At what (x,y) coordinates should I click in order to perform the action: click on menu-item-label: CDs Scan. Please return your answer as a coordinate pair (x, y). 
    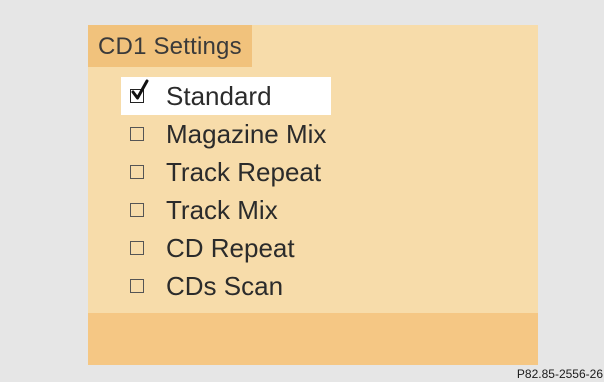
    Looking at the image, I should click on (225, 285).